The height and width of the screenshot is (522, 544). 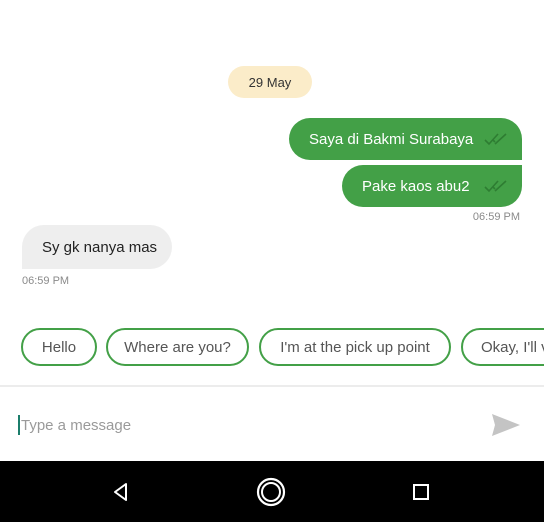 I want to click on incoming-message: Sy gk nanya mas, so click(x=97, y=247).